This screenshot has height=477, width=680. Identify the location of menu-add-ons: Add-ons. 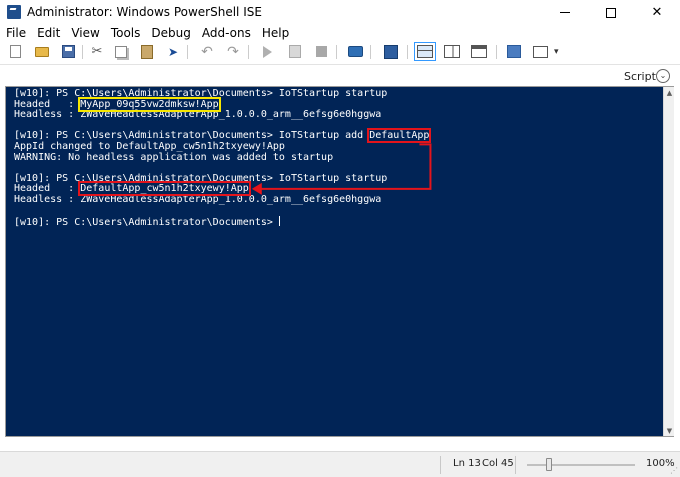
(226, 33).